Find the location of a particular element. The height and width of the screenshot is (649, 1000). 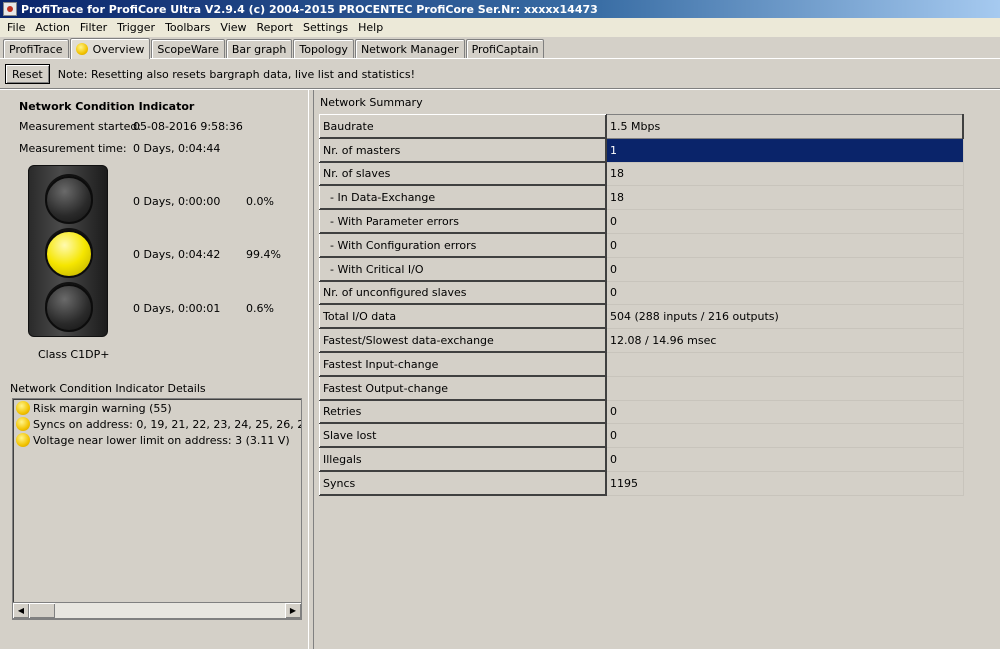

table-row: Nr. of unconfigured slaves 0 is located at coordinates (641, 293).